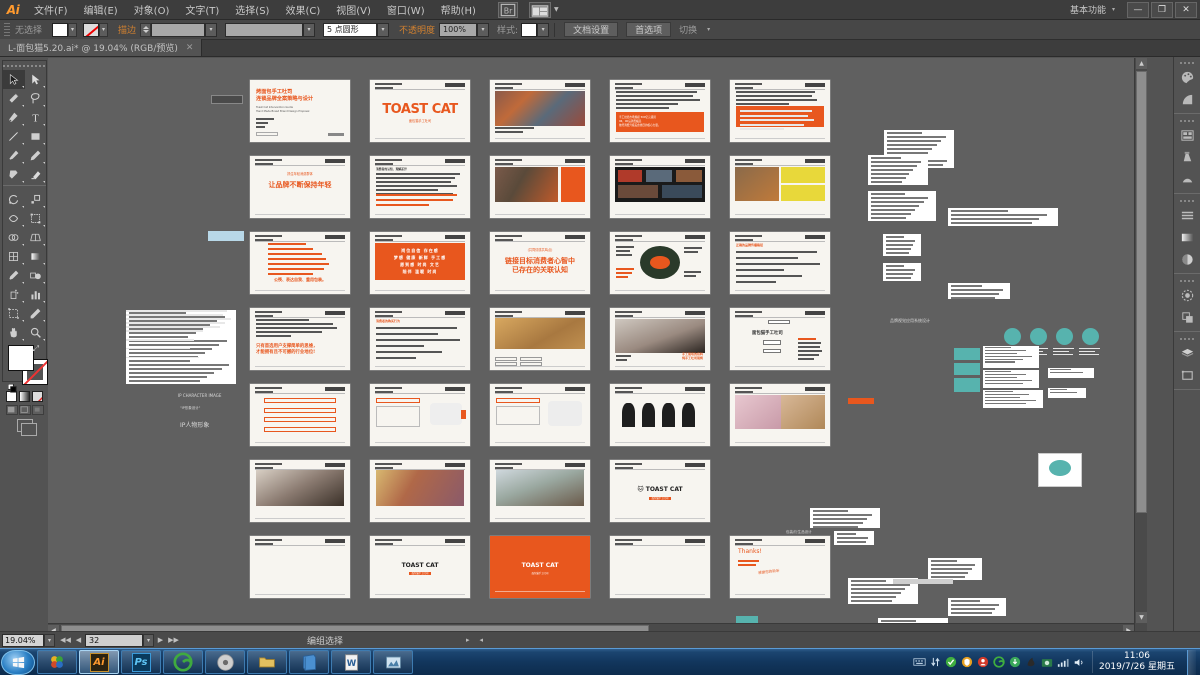 The width and height of the screenshot is (1200, 675). I want to click on control-bar-grip, so click(7, 29).